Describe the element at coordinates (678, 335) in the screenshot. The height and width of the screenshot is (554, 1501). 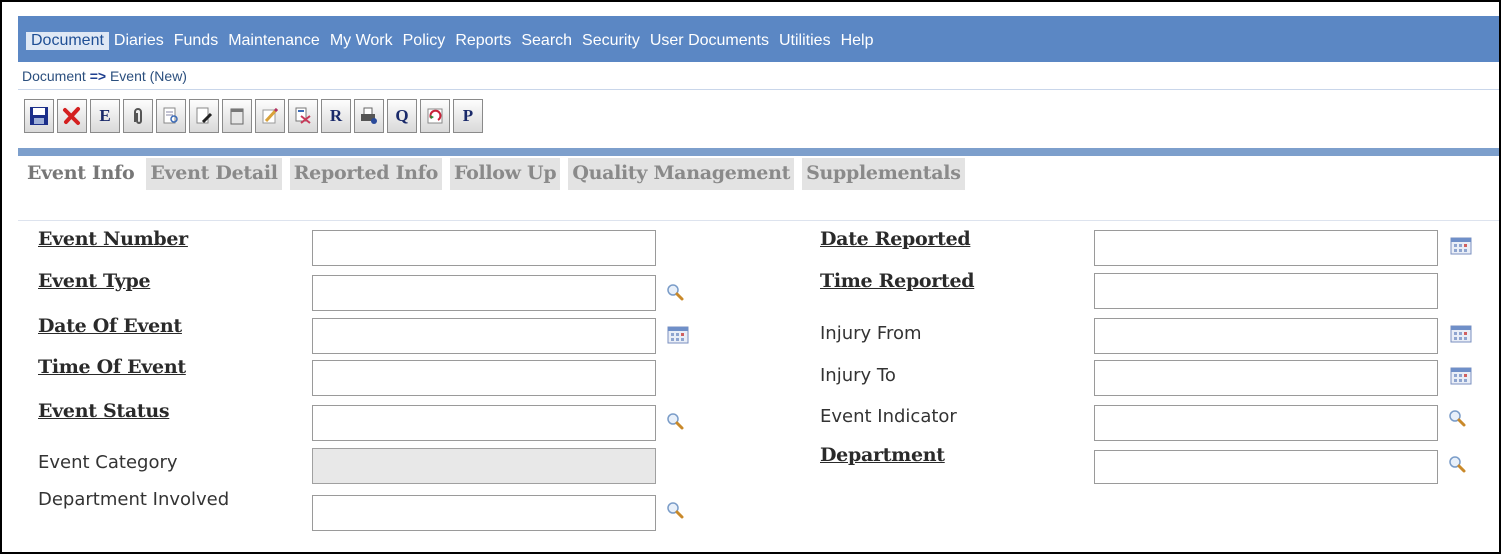
I see `date-of-event-calendar-icon` at that location.